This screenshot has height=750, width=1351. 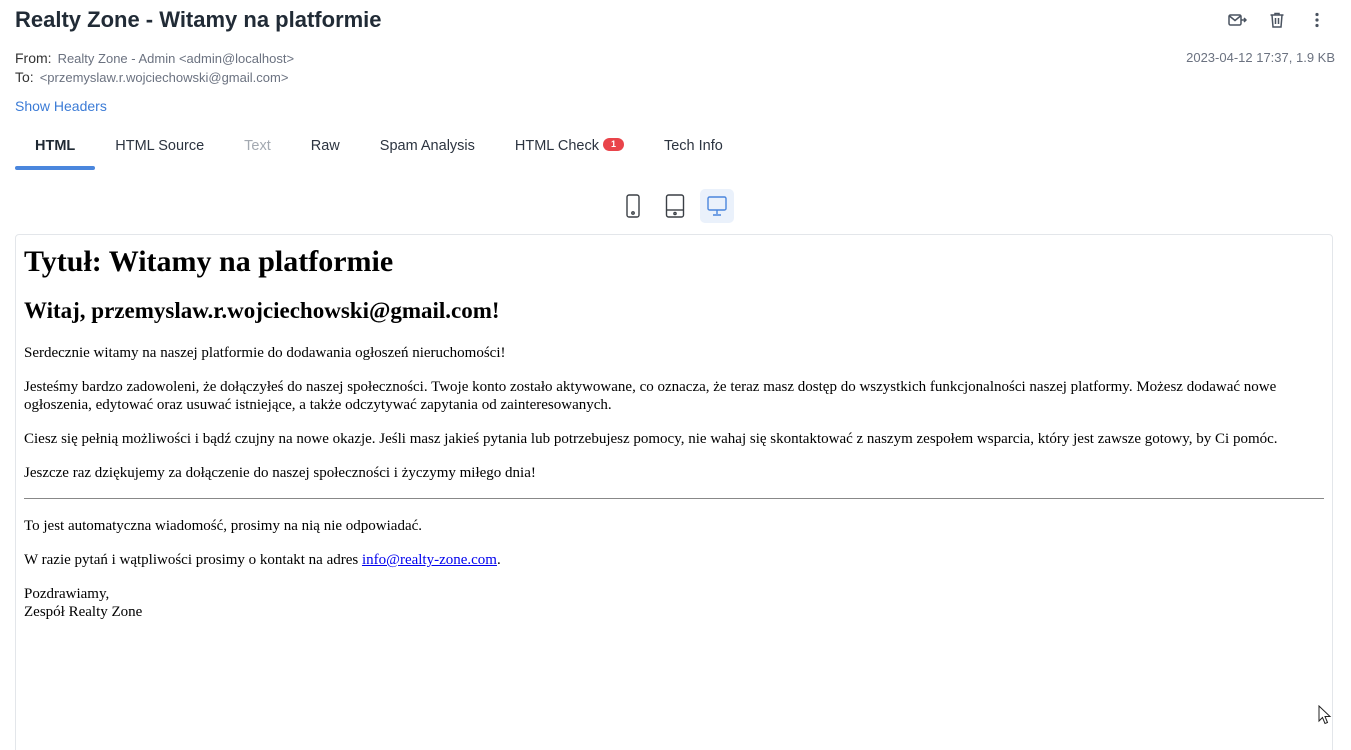 I want to click on tab-label: Text, so click(x=257, y=146).